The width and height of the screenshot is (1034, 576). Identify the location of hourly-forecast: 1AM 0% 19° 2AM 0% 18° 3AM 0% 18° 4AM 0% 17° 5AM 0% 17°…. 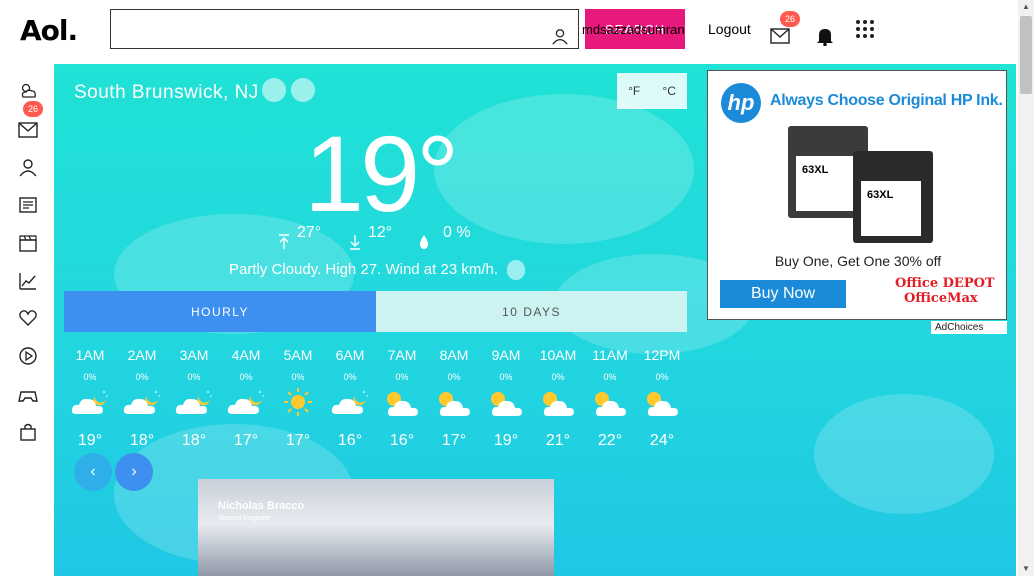
(376, 402).